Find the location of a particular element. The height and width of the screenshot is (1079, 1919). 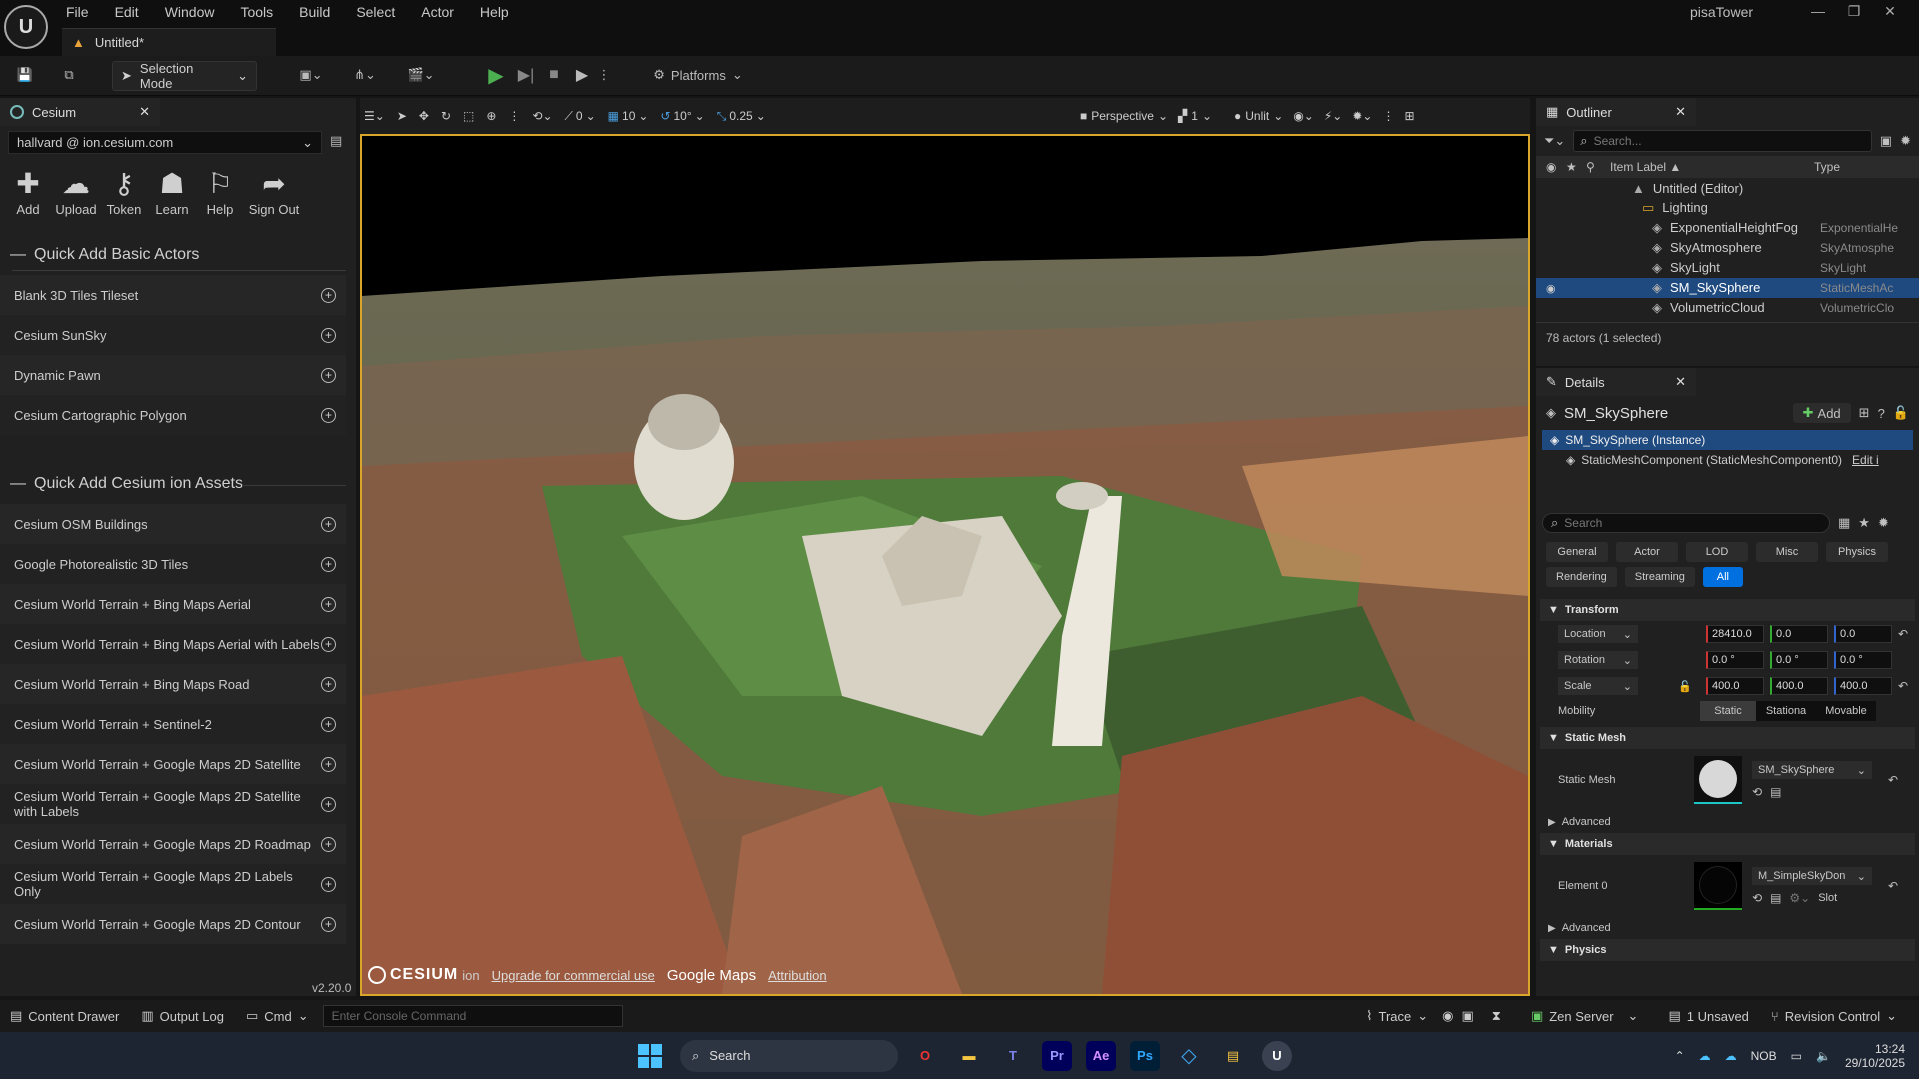

quick-add-ion-item: Cesium OSM Buildings + is located at coordinates (173, 524).